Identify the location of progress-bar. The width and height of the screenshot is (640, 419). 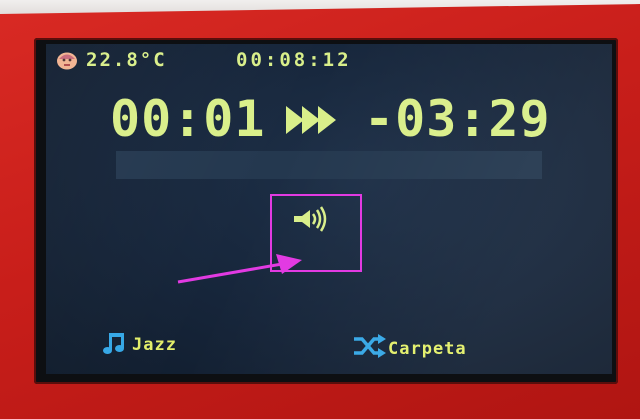
(329, 165).